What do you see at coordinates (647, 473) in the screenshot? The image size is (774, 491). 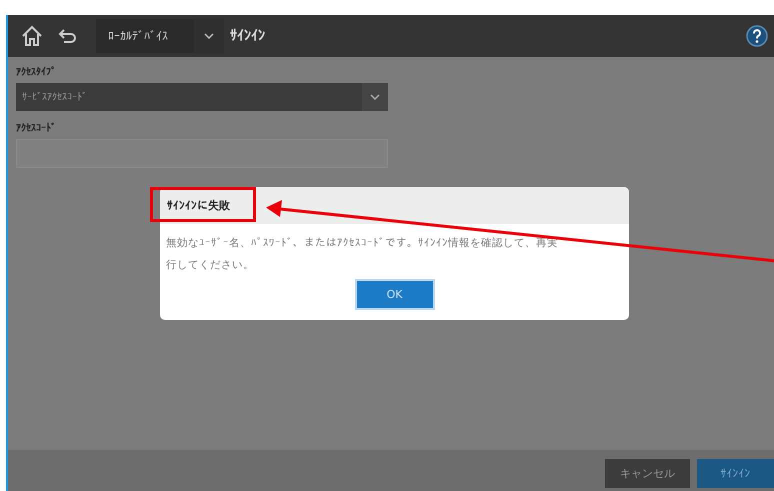 I see `cancel-button: キャンセル` at bounding box center [647, 473].